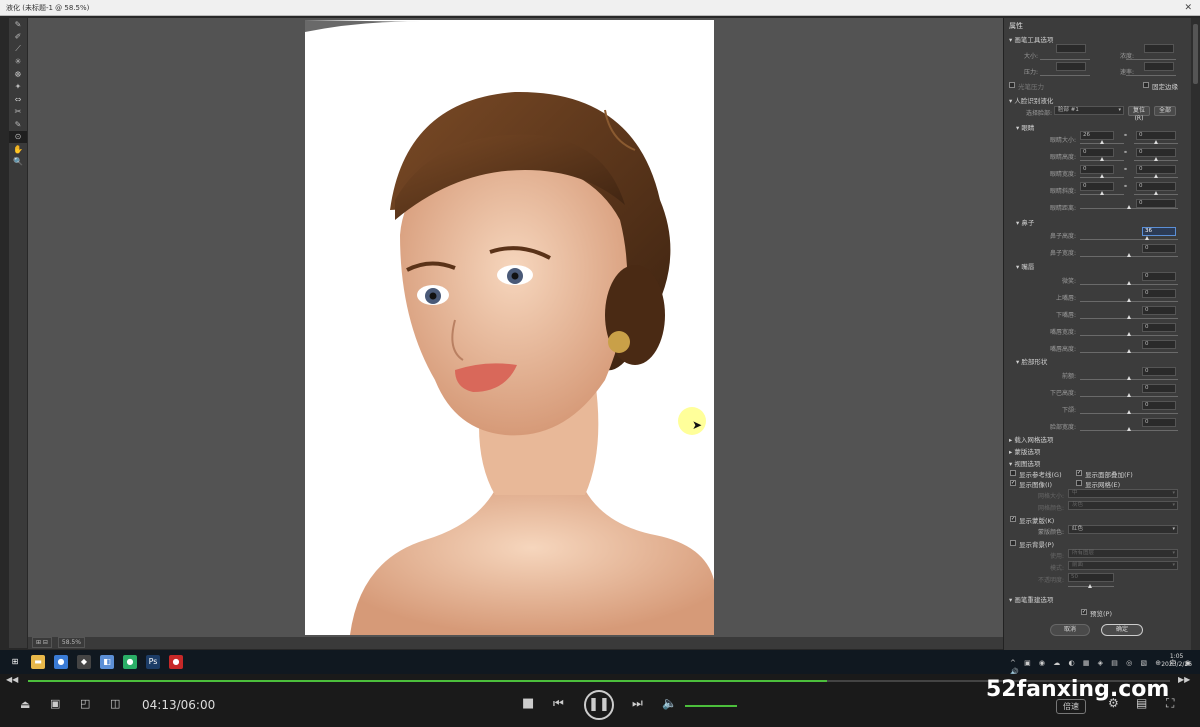 The height and width of the screenshot is (727, 1200). I want to click on panel-scrollbar, so click(1195, 334).